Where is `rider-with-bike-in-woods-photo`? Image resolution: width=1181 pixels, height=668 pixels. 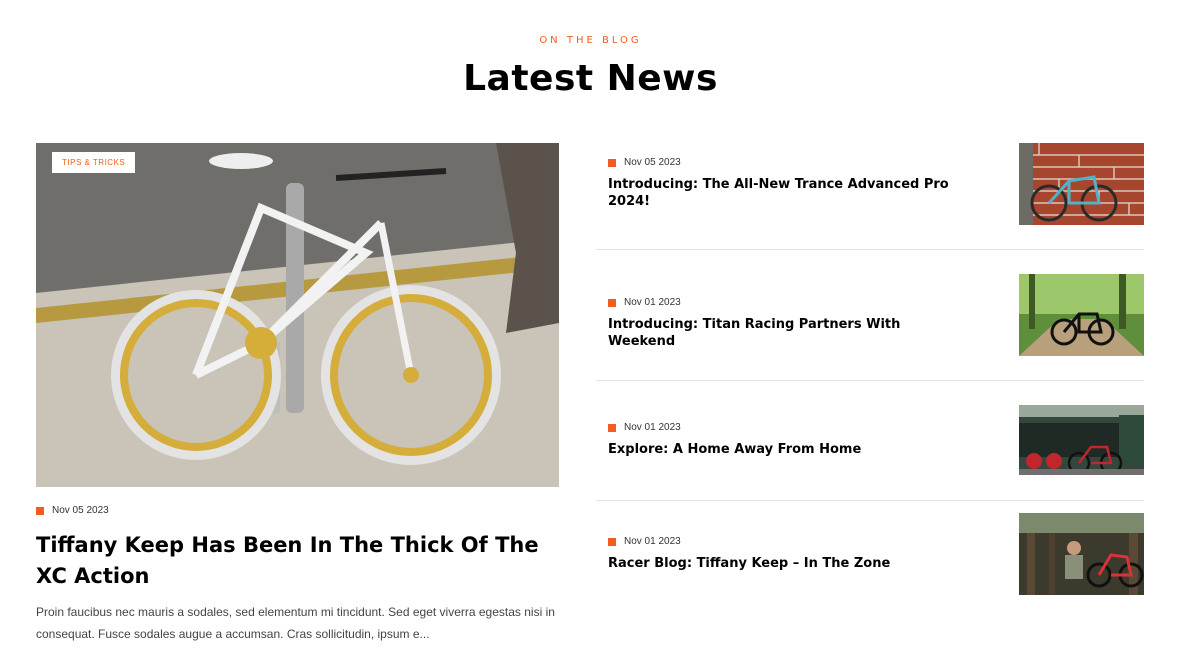
rider-with-bike-in-woods-photo is located at coordinates (1081, 554).